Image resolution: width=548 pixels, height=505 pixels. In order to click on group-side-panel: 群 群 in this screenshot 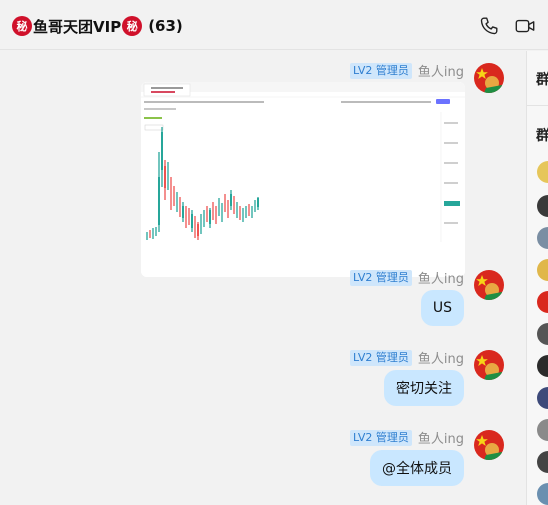, I will do `click(537, 278)`.